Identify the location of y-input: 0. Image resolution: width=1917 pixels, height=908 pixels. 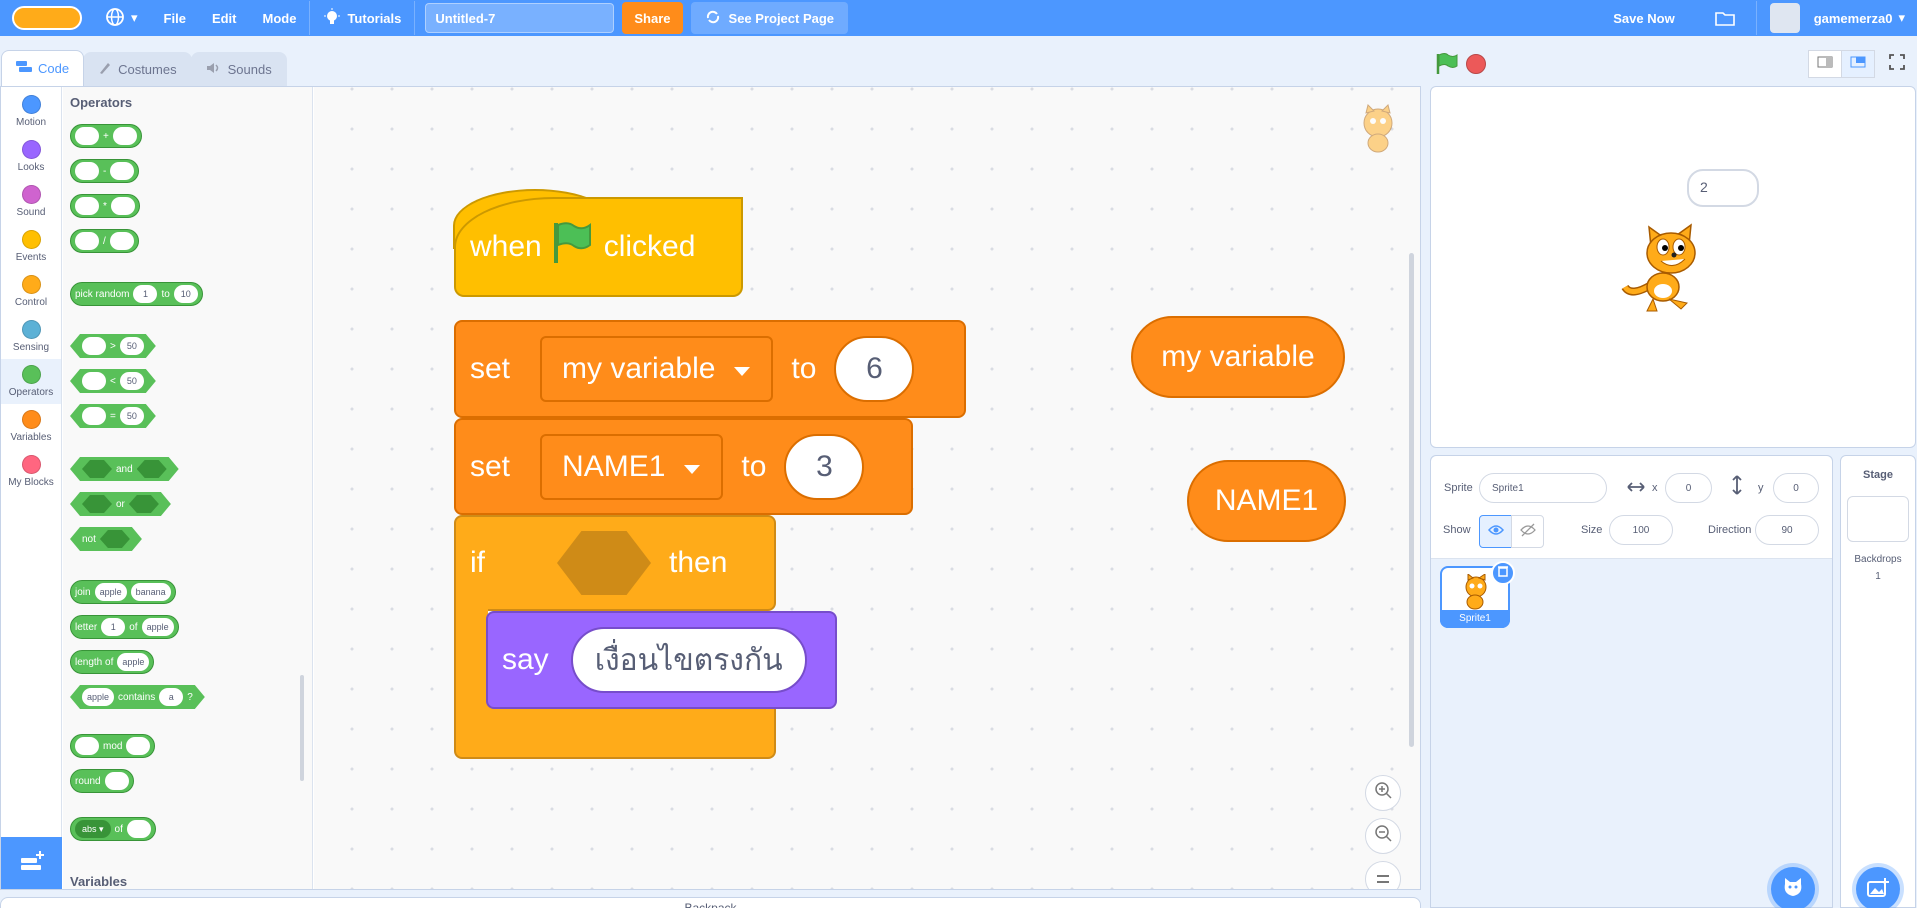
(1796, 488).